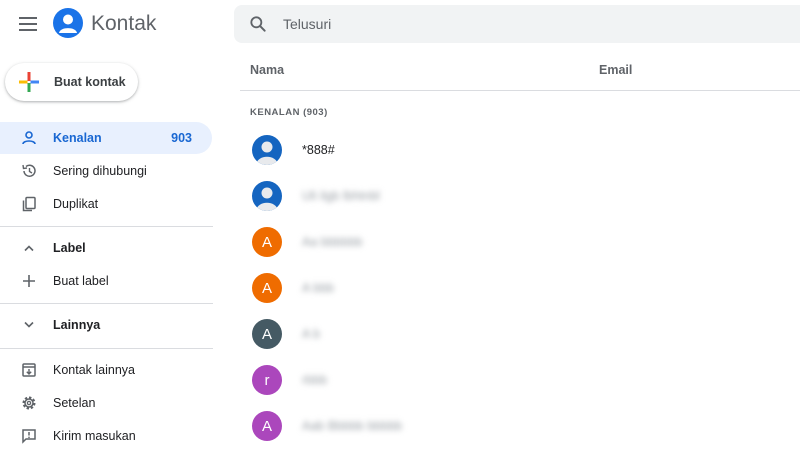  I want to click on contacts-count: 903, so click(181, 138).